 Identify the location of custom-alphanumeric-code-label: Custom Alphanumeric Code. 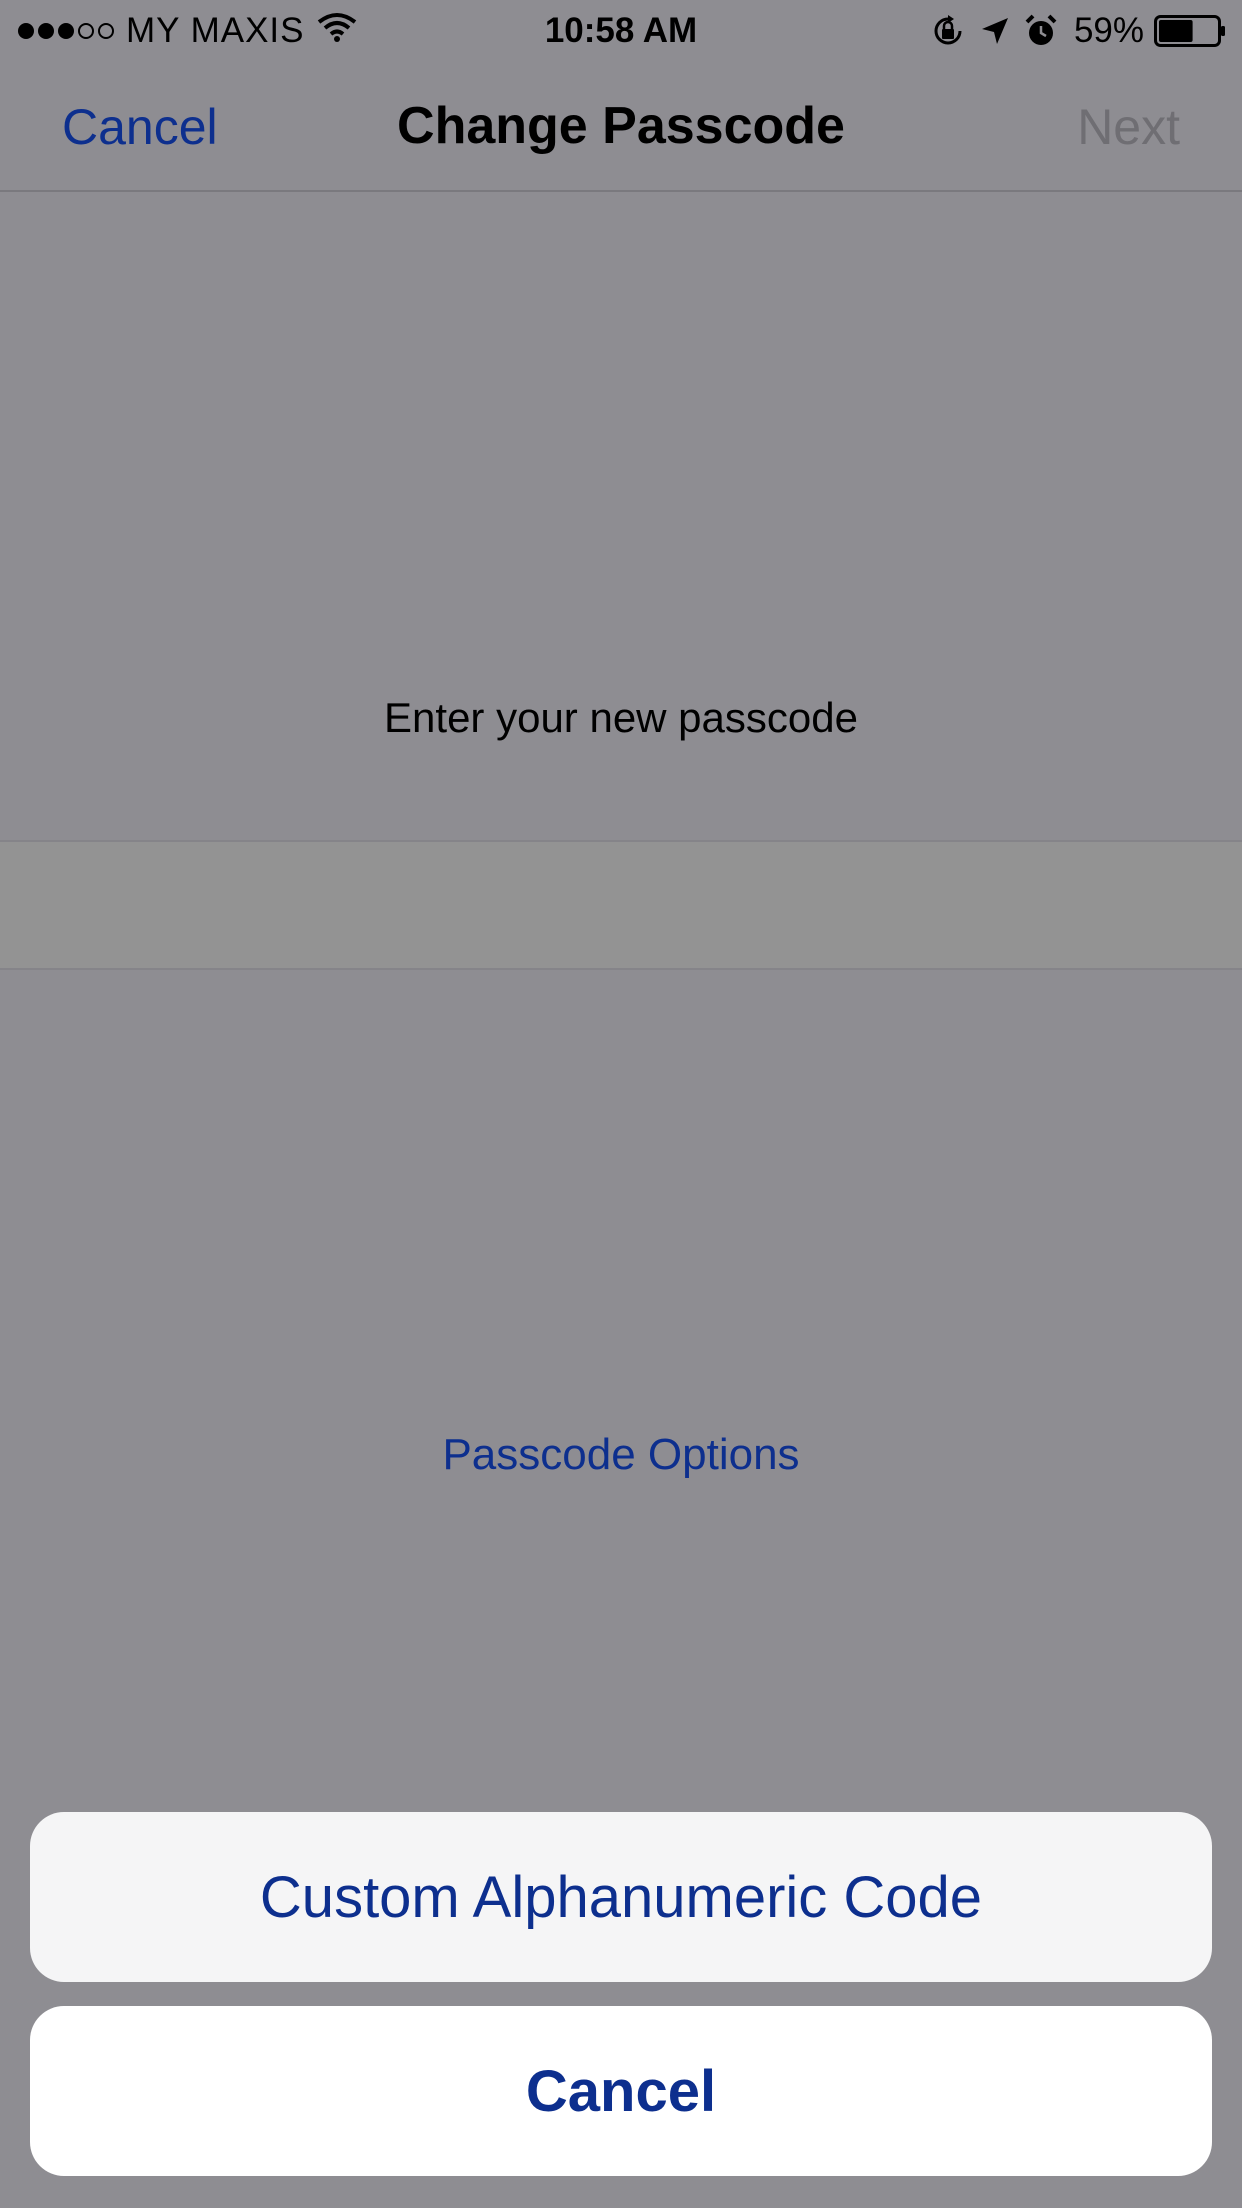
(621, 1897).